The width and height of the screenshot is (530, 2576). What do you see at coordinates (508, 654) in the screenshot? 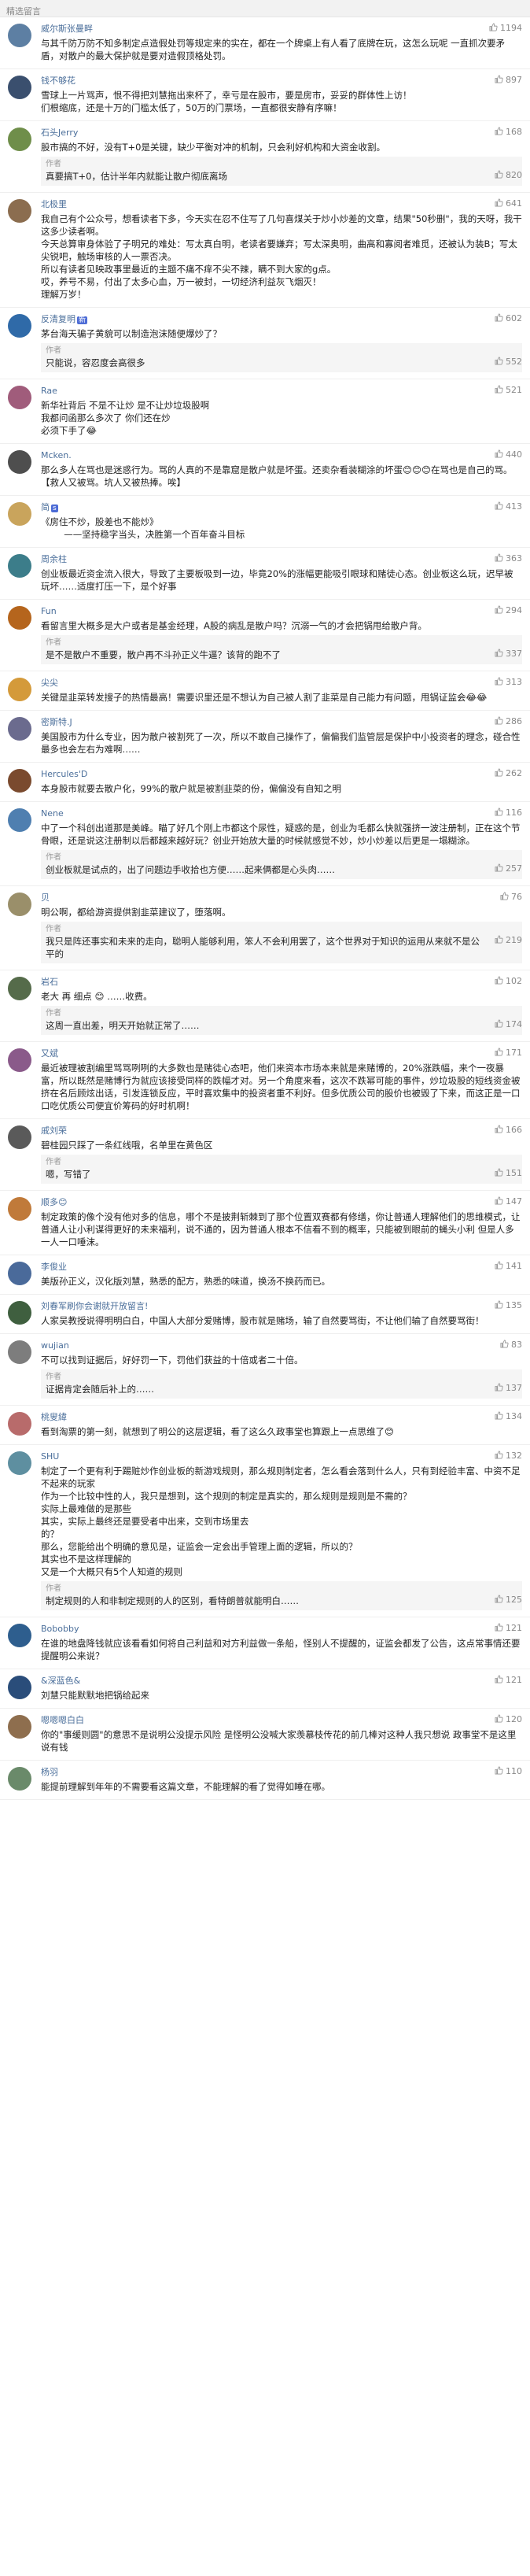
I see `reply-like-button: 337` at bounding box center [508, 654].